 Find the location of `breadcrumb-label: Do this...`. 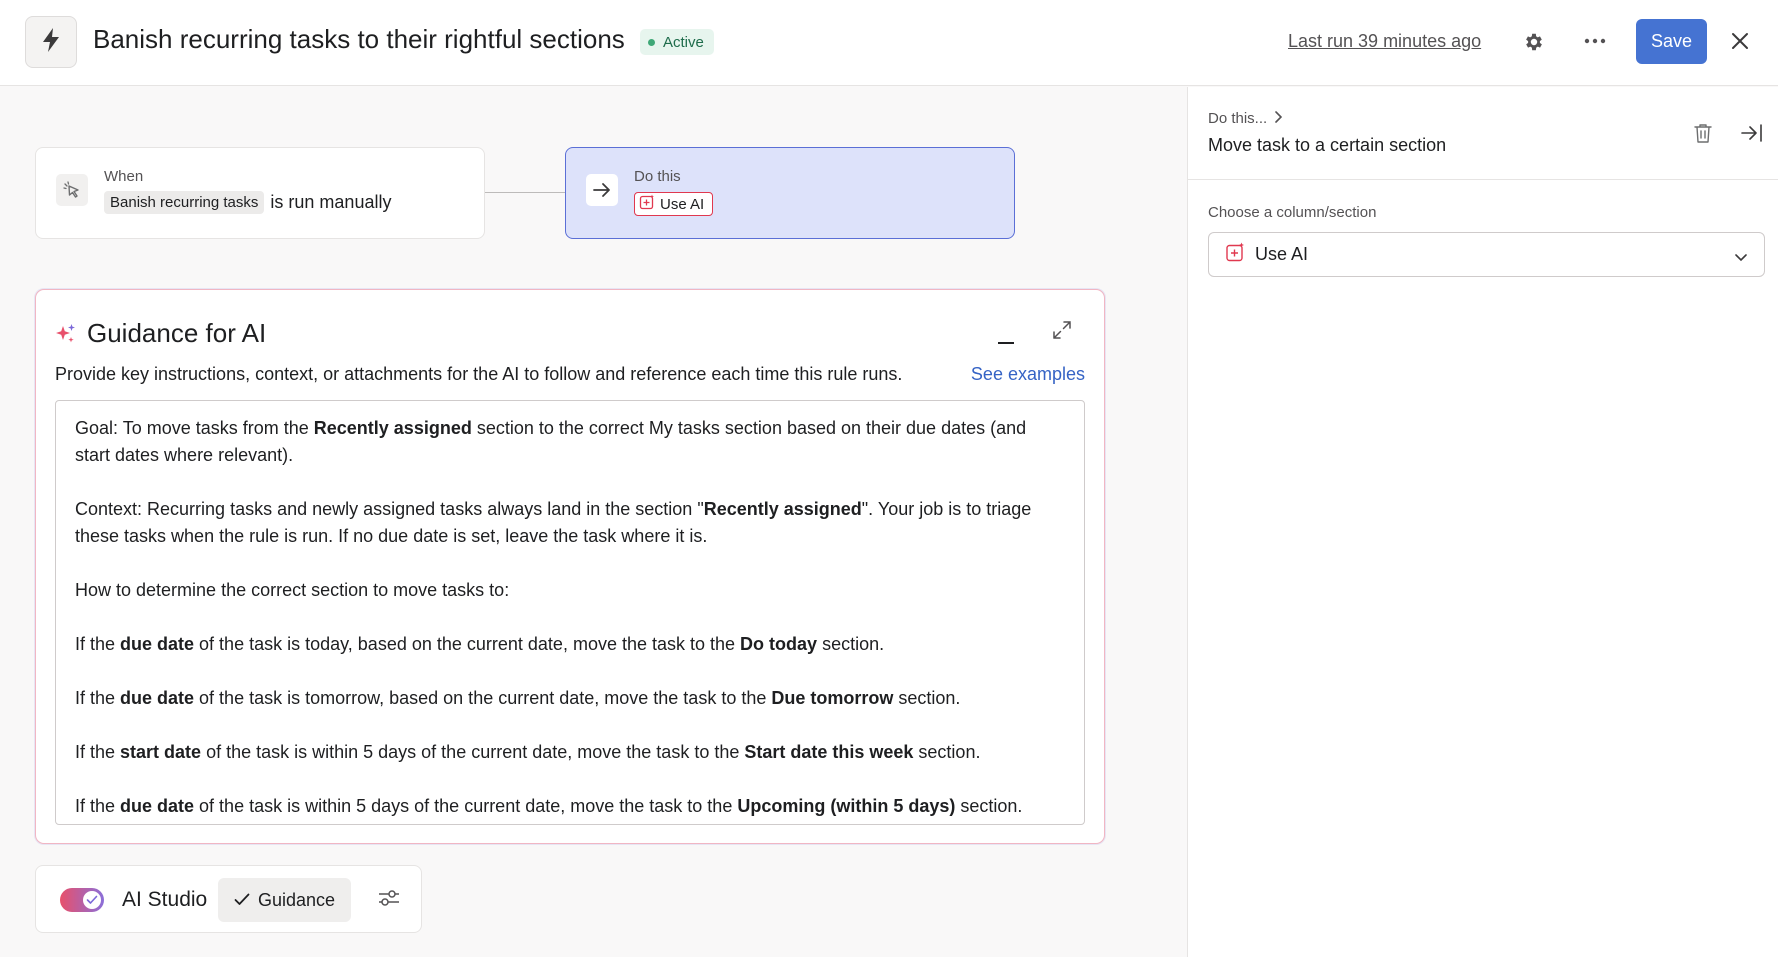

breadcrumb-label: Do this... is located at coordinates (1238, 118).